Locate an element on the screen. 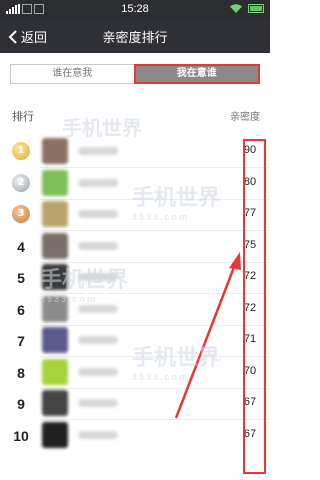 This screenshot has height=480, width=320. rank-number: 8 is located at coordinates (21, 372).